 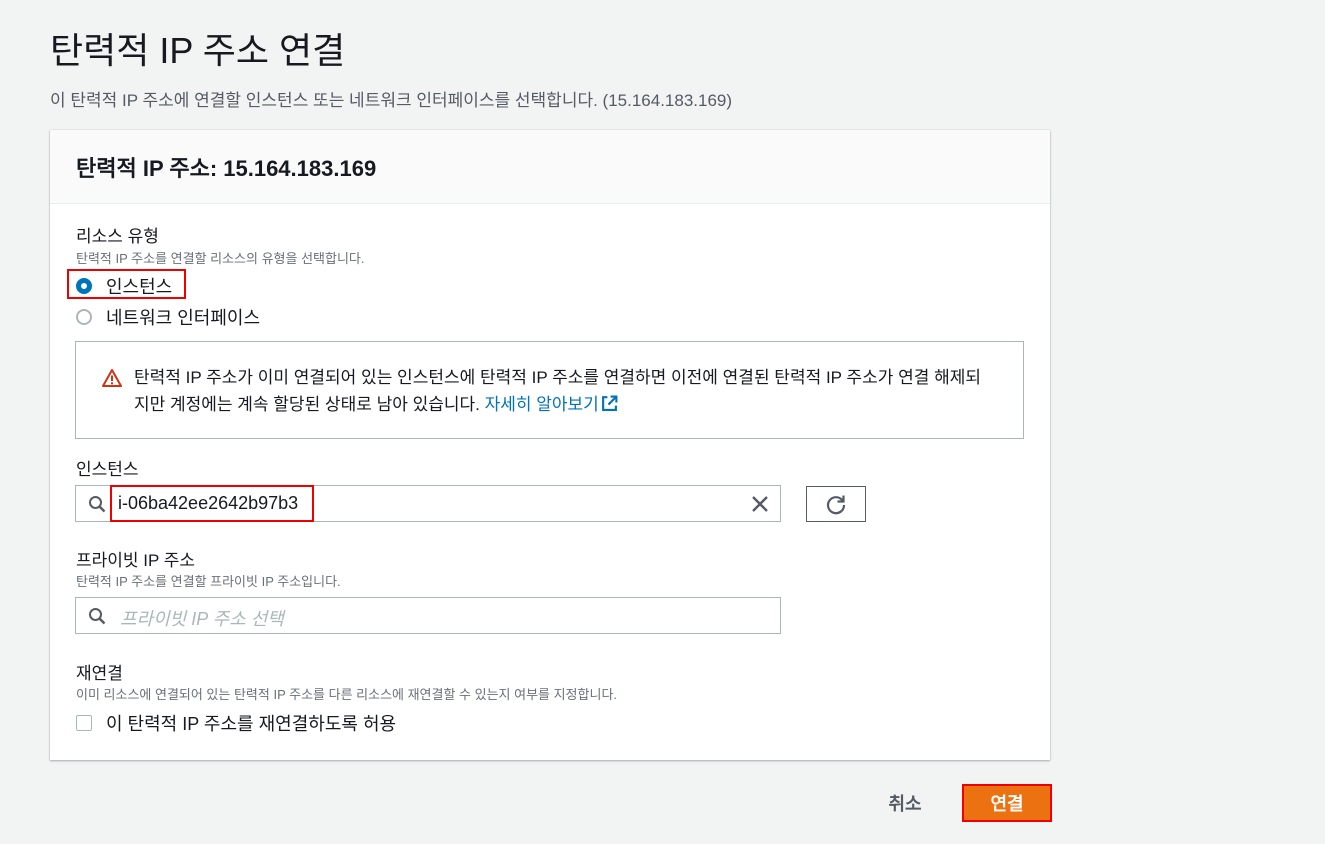 I want to click on instance-label: 인스턴스, so click(x=107, y=469).